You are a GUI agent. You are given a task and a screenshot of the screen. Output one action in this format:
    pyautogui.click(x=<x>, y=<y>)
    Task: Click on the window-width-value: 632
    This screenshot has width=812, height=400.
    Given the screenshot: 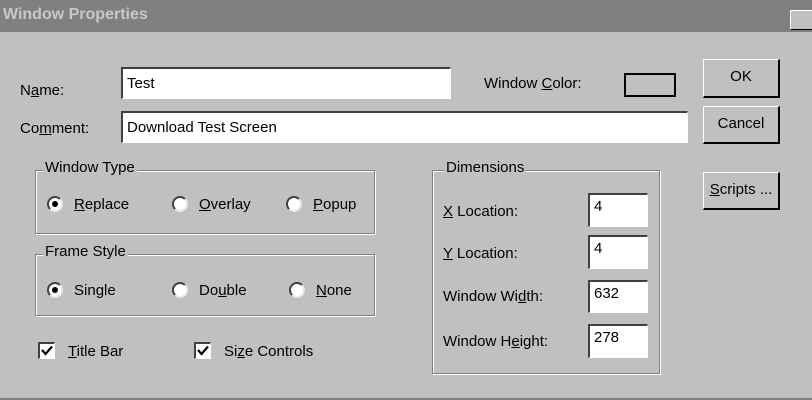 What is the action you would take?
    pyautogui.click(x=607, y=293)
    